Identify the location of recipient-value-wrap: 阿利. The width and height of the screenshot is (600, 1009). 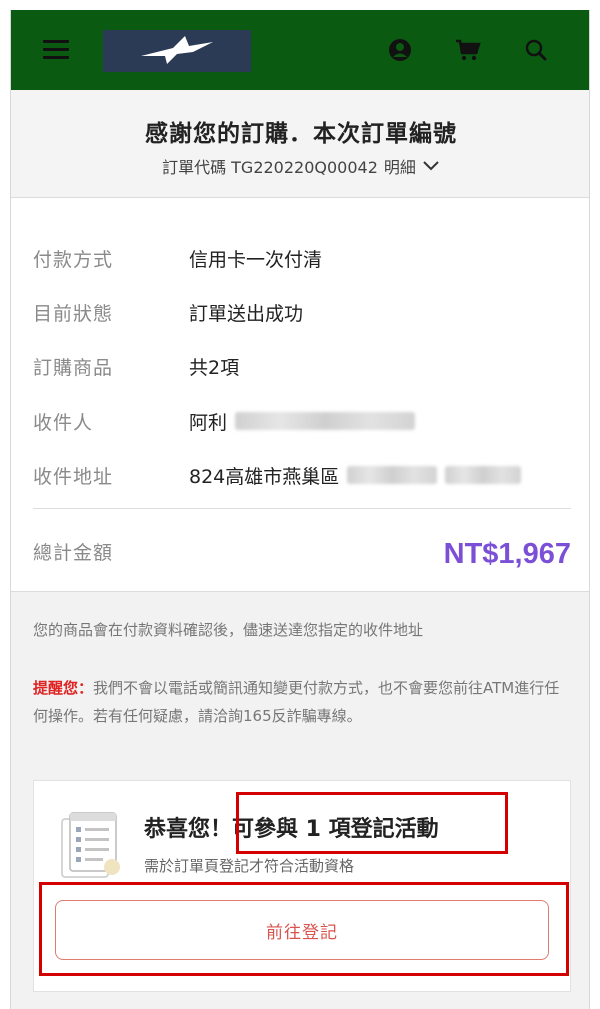
(302, 421).